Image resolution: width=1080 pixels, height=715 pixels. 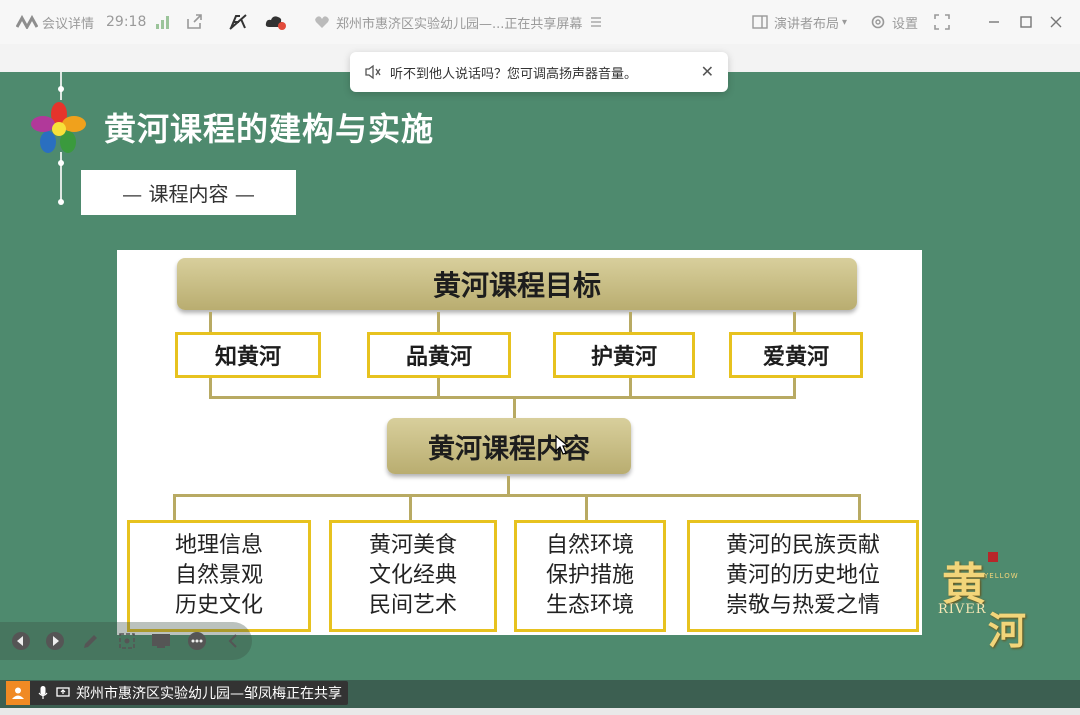 I want to click on detail-line: 保护措施, so click(x=589, y=575).